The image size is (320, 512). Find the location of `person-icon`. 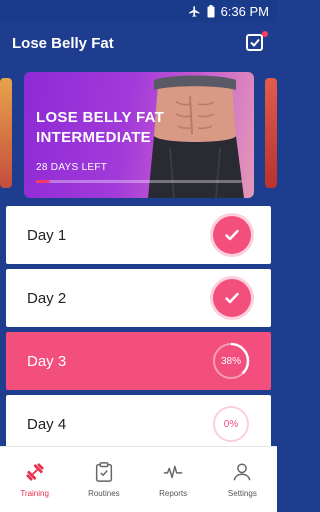

person-icon is located at coordinates (242, 472).